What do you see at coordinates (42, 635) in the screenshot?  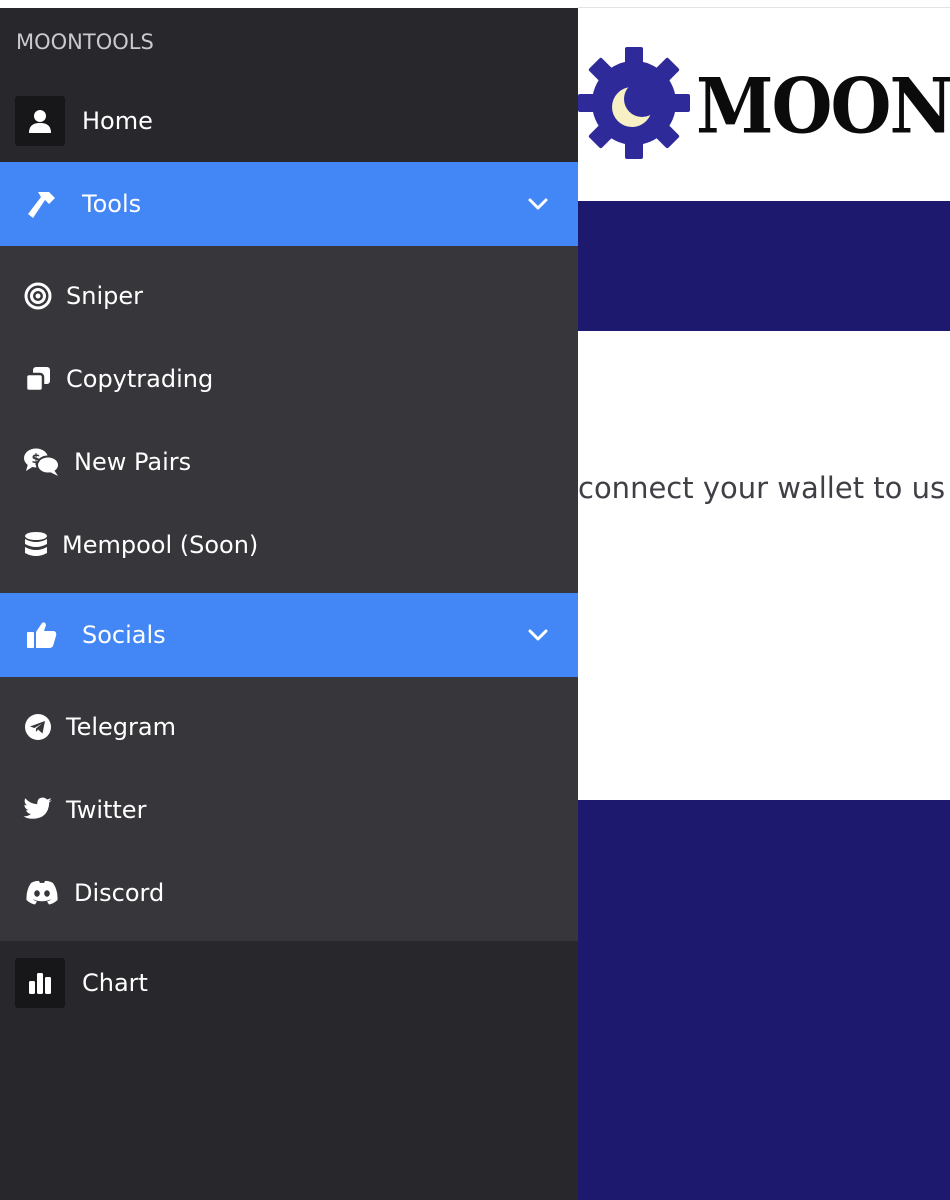 I see `thumbs-up-icon` at bounding box center [42, 635].